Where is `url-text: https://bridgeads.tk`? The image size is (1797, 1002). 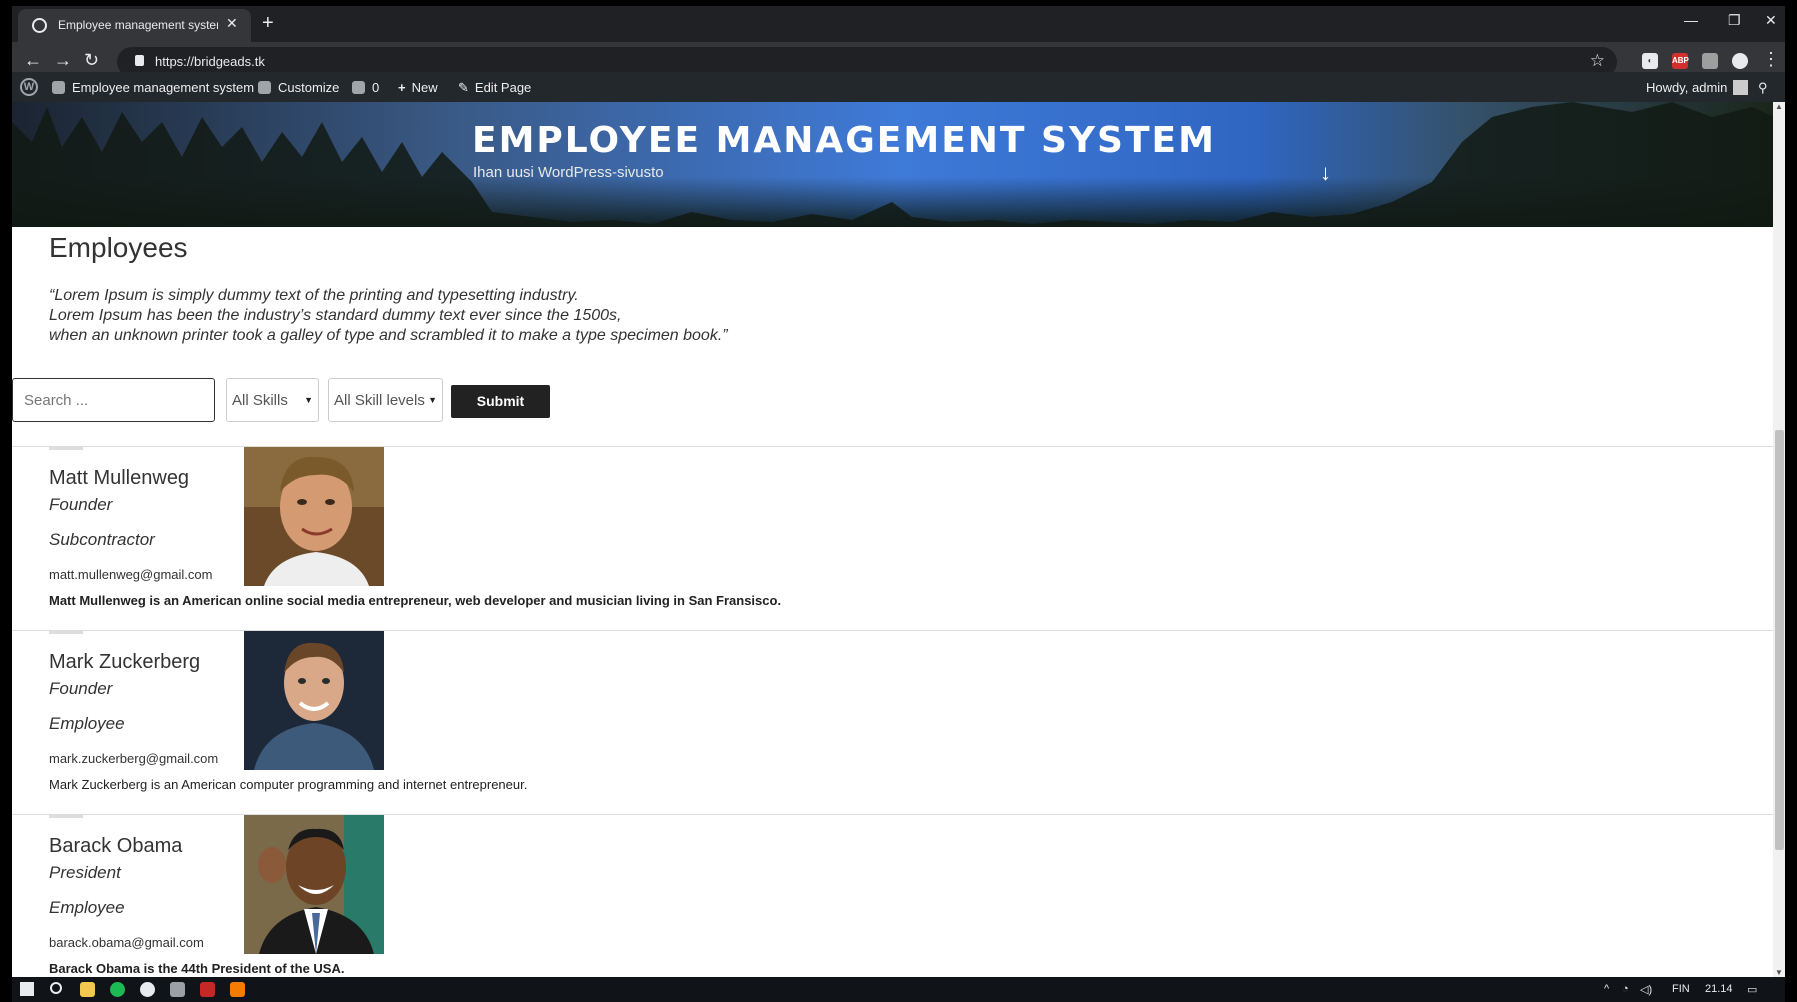
url-text: https://bridgeads.tk is located at coordinates (210, 61).